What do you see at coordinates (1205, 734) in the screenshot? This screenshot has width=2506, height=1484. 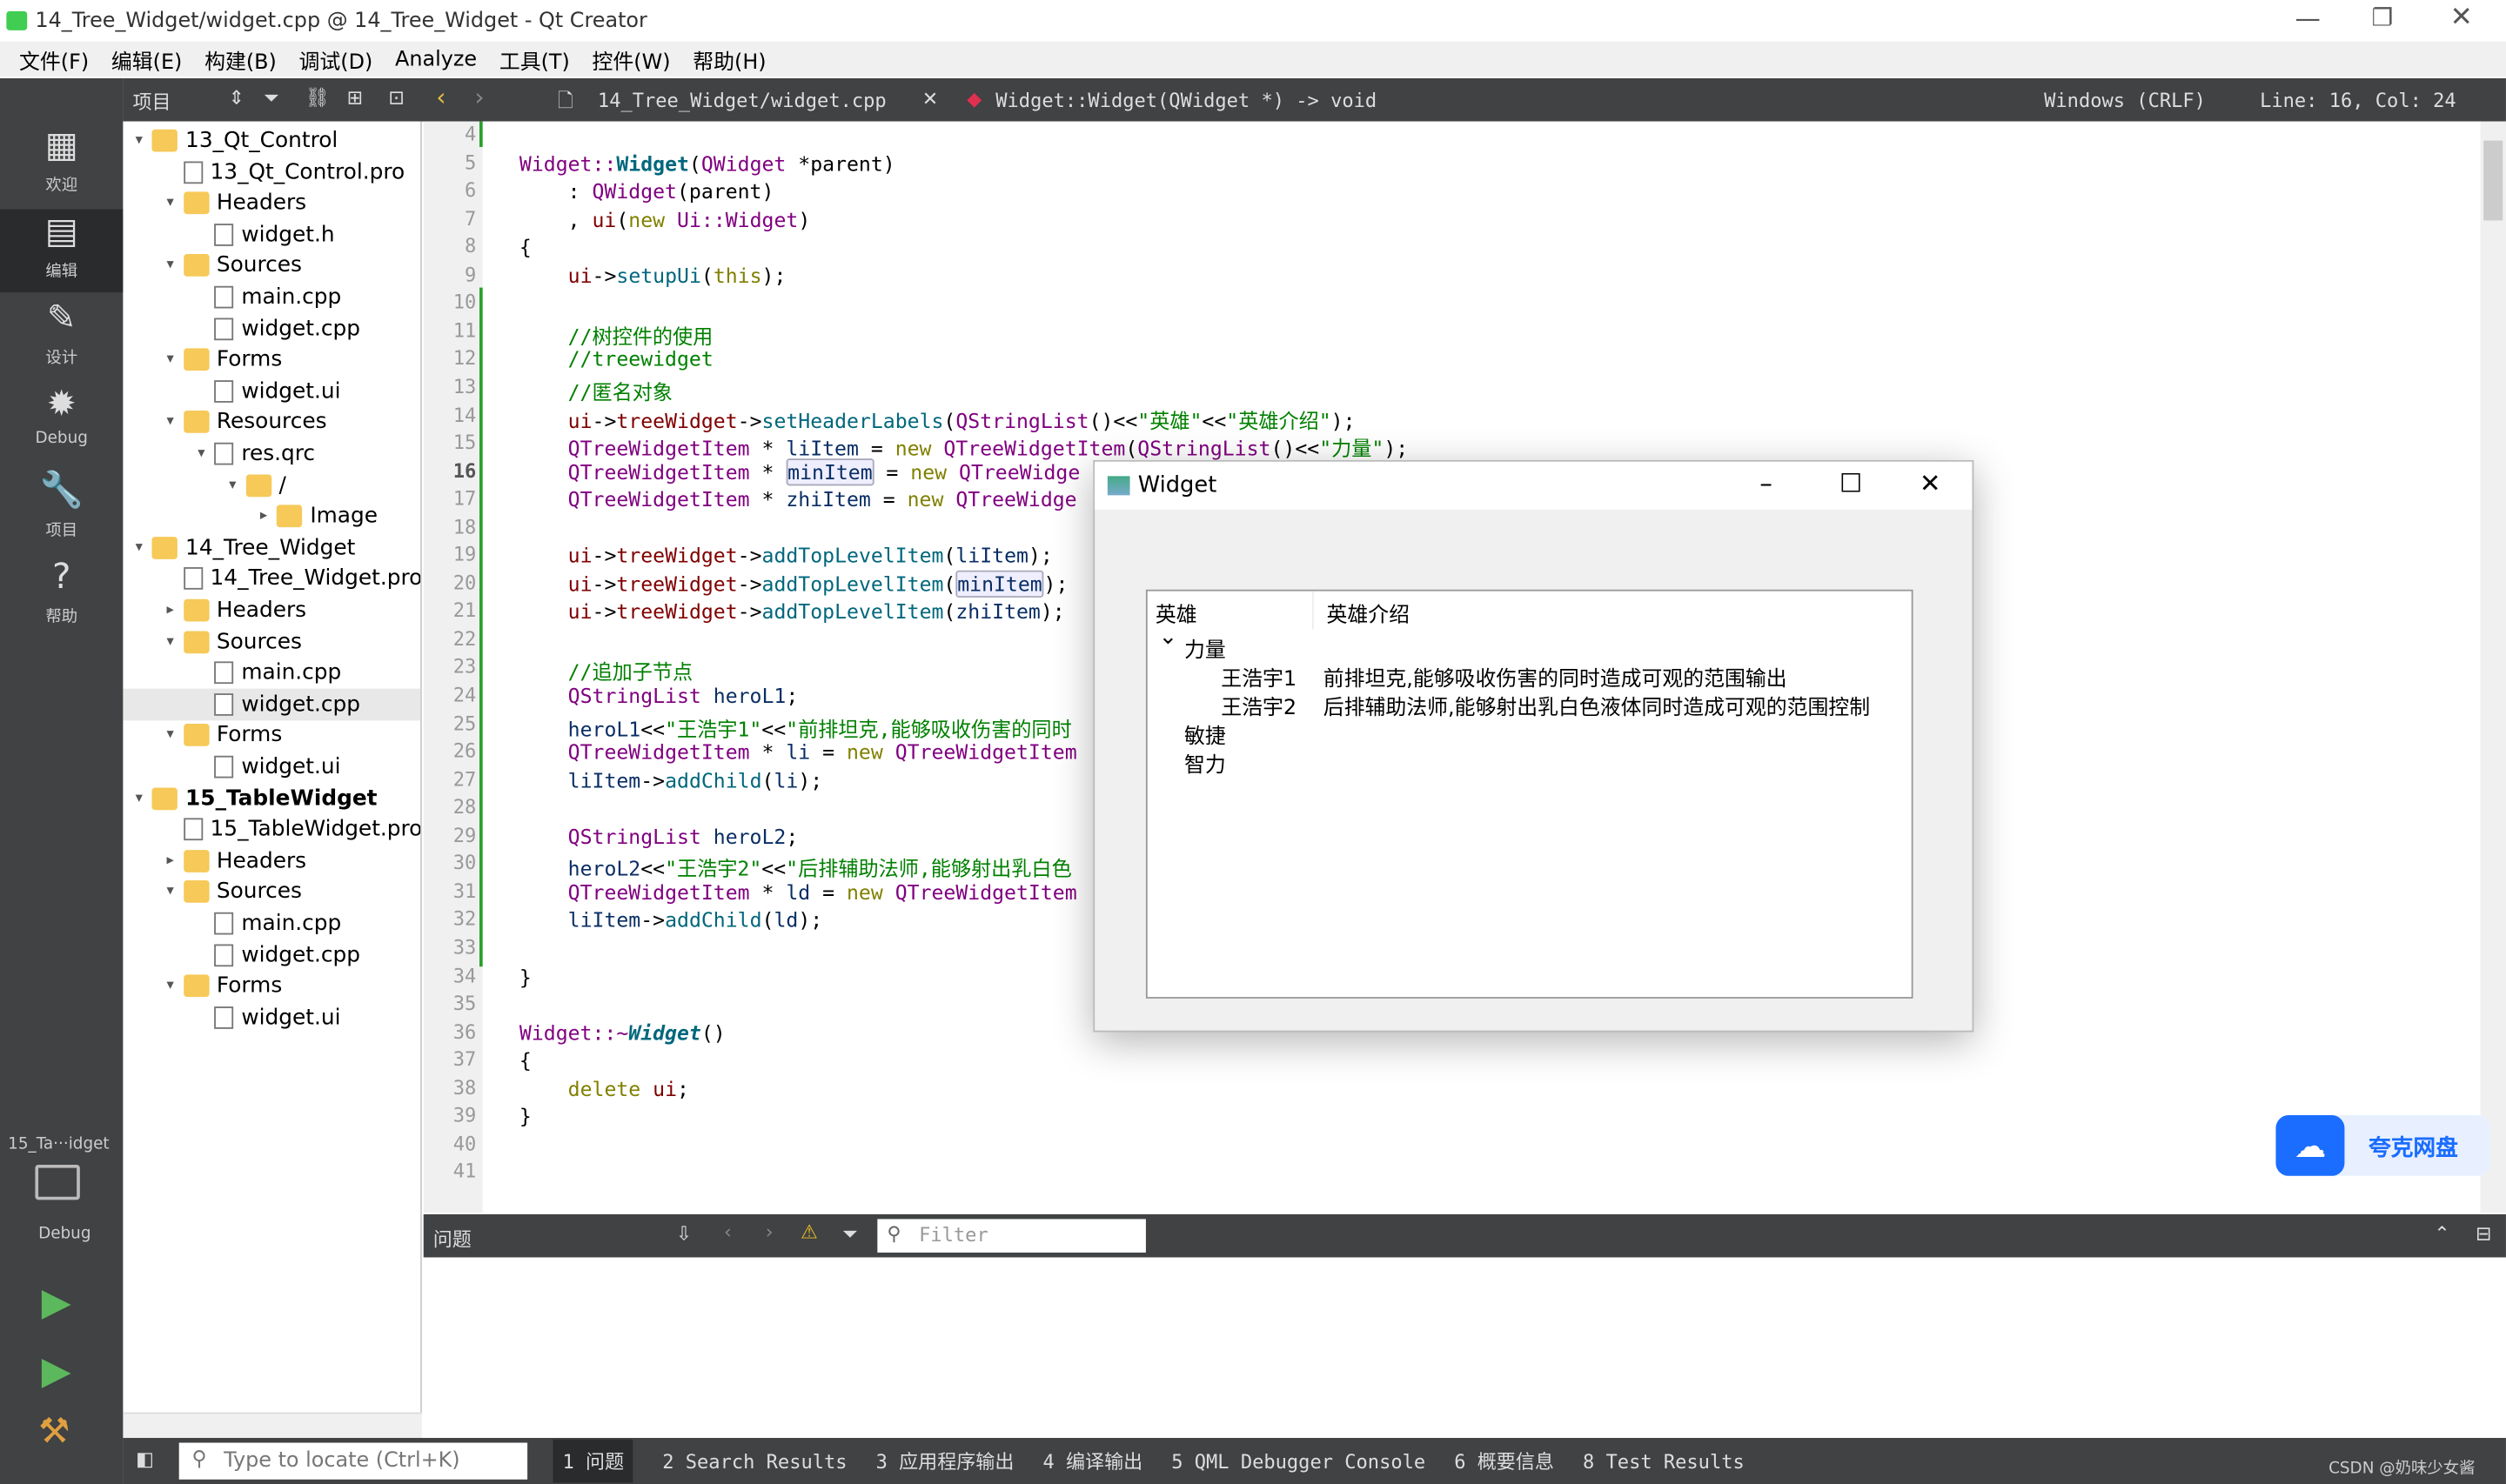 I see `tree-row-name: 敏捷` at bounding box center [1205, 734].